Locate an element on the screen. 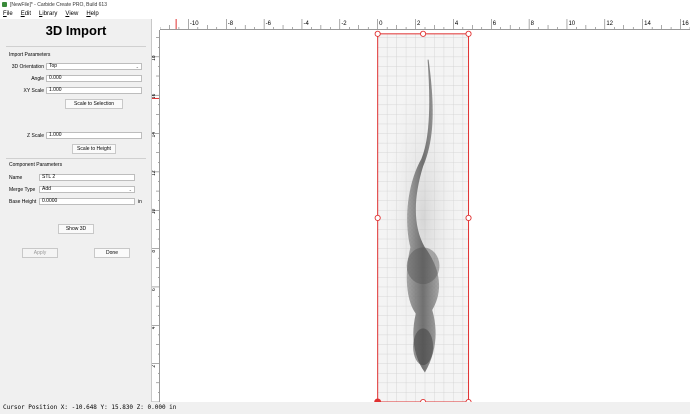 The width and height of the screenshot is (690, 414). ruler-label: 16 is located at coordinates (685, 24).